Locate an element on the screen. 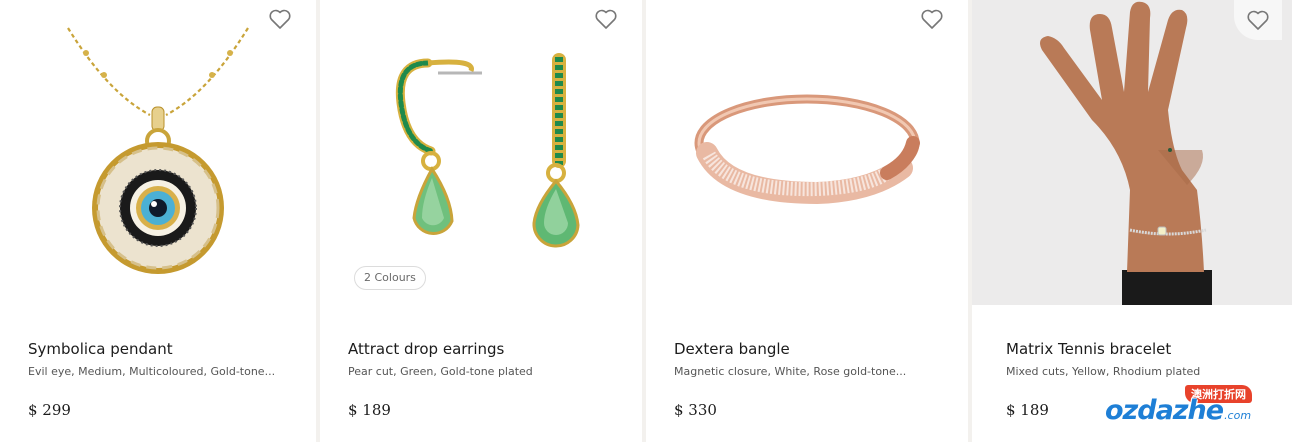 This screenshot has width=1292, height=442. product-description: Pear cut, Green, Gold-tone plated is located at coordinates (440, 371).